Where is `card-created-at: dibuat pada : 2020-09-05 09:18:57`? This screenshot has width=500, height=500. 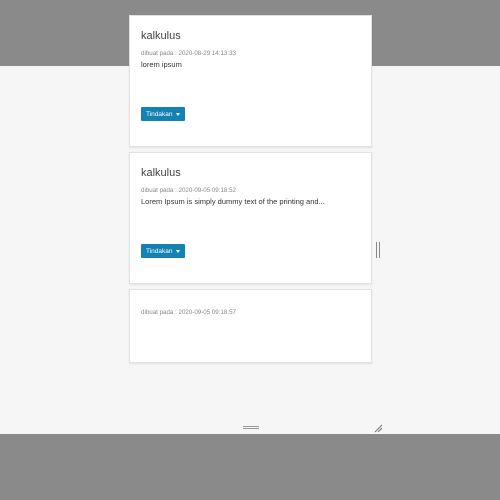 card-created-at: dibuat pada : 2020-09-05 09:18:57 is located at coordinates (188, 312).